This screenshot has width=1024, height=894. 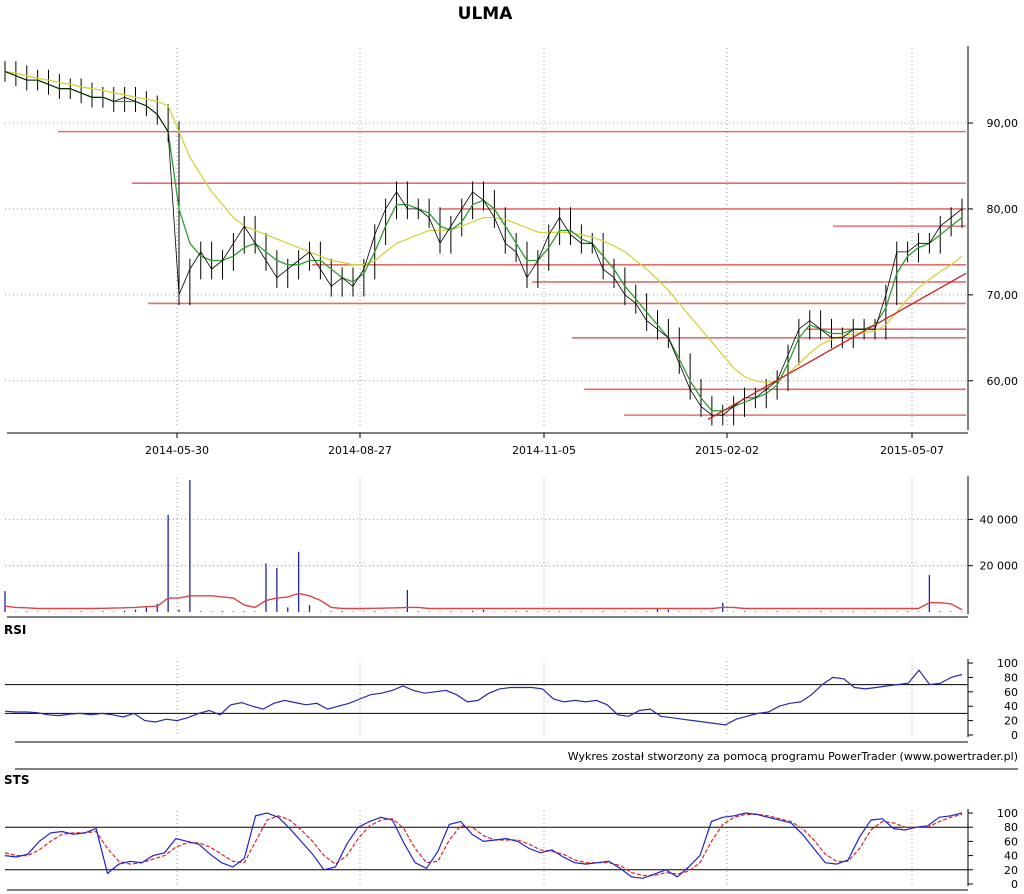 I want to click on price-xtick-label: 2014-11-05, so click(x=544, y=450).